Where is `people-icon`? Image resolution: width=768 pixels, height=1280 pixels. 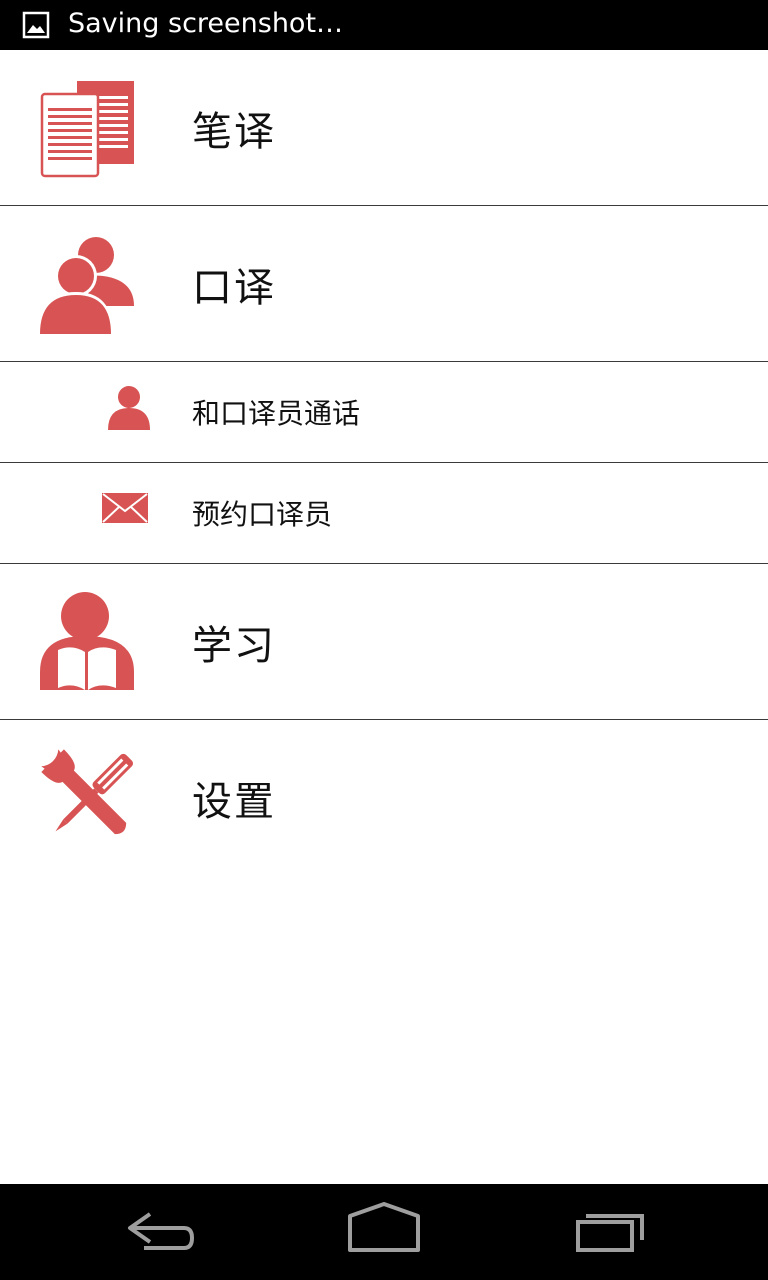
people-icon is located at coordinates (86, 285).